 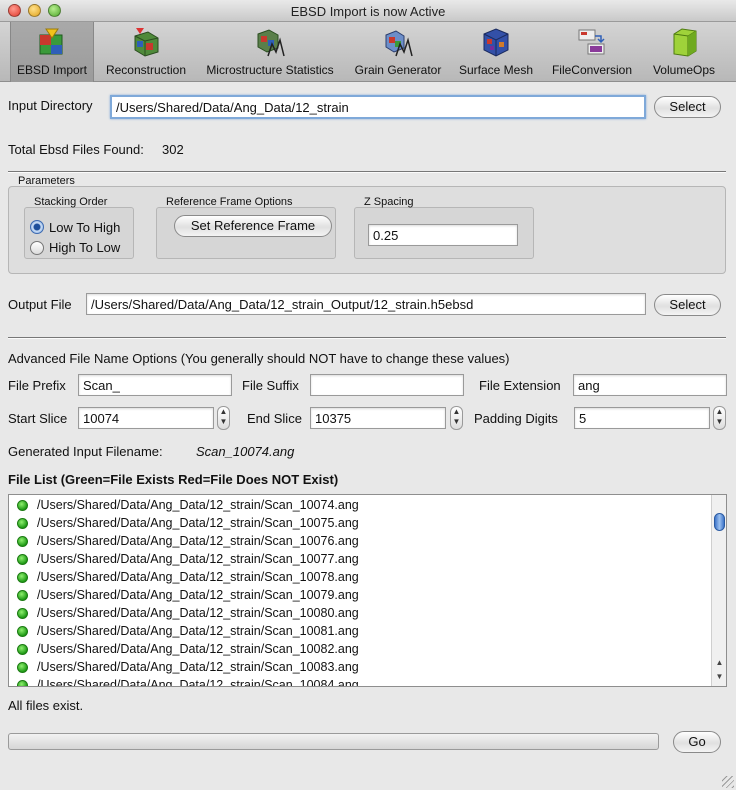 What do you see at coordinates (650, 385) in the screenshot?
I see `file-extension-field: ang` at bounding box center [650, 385].